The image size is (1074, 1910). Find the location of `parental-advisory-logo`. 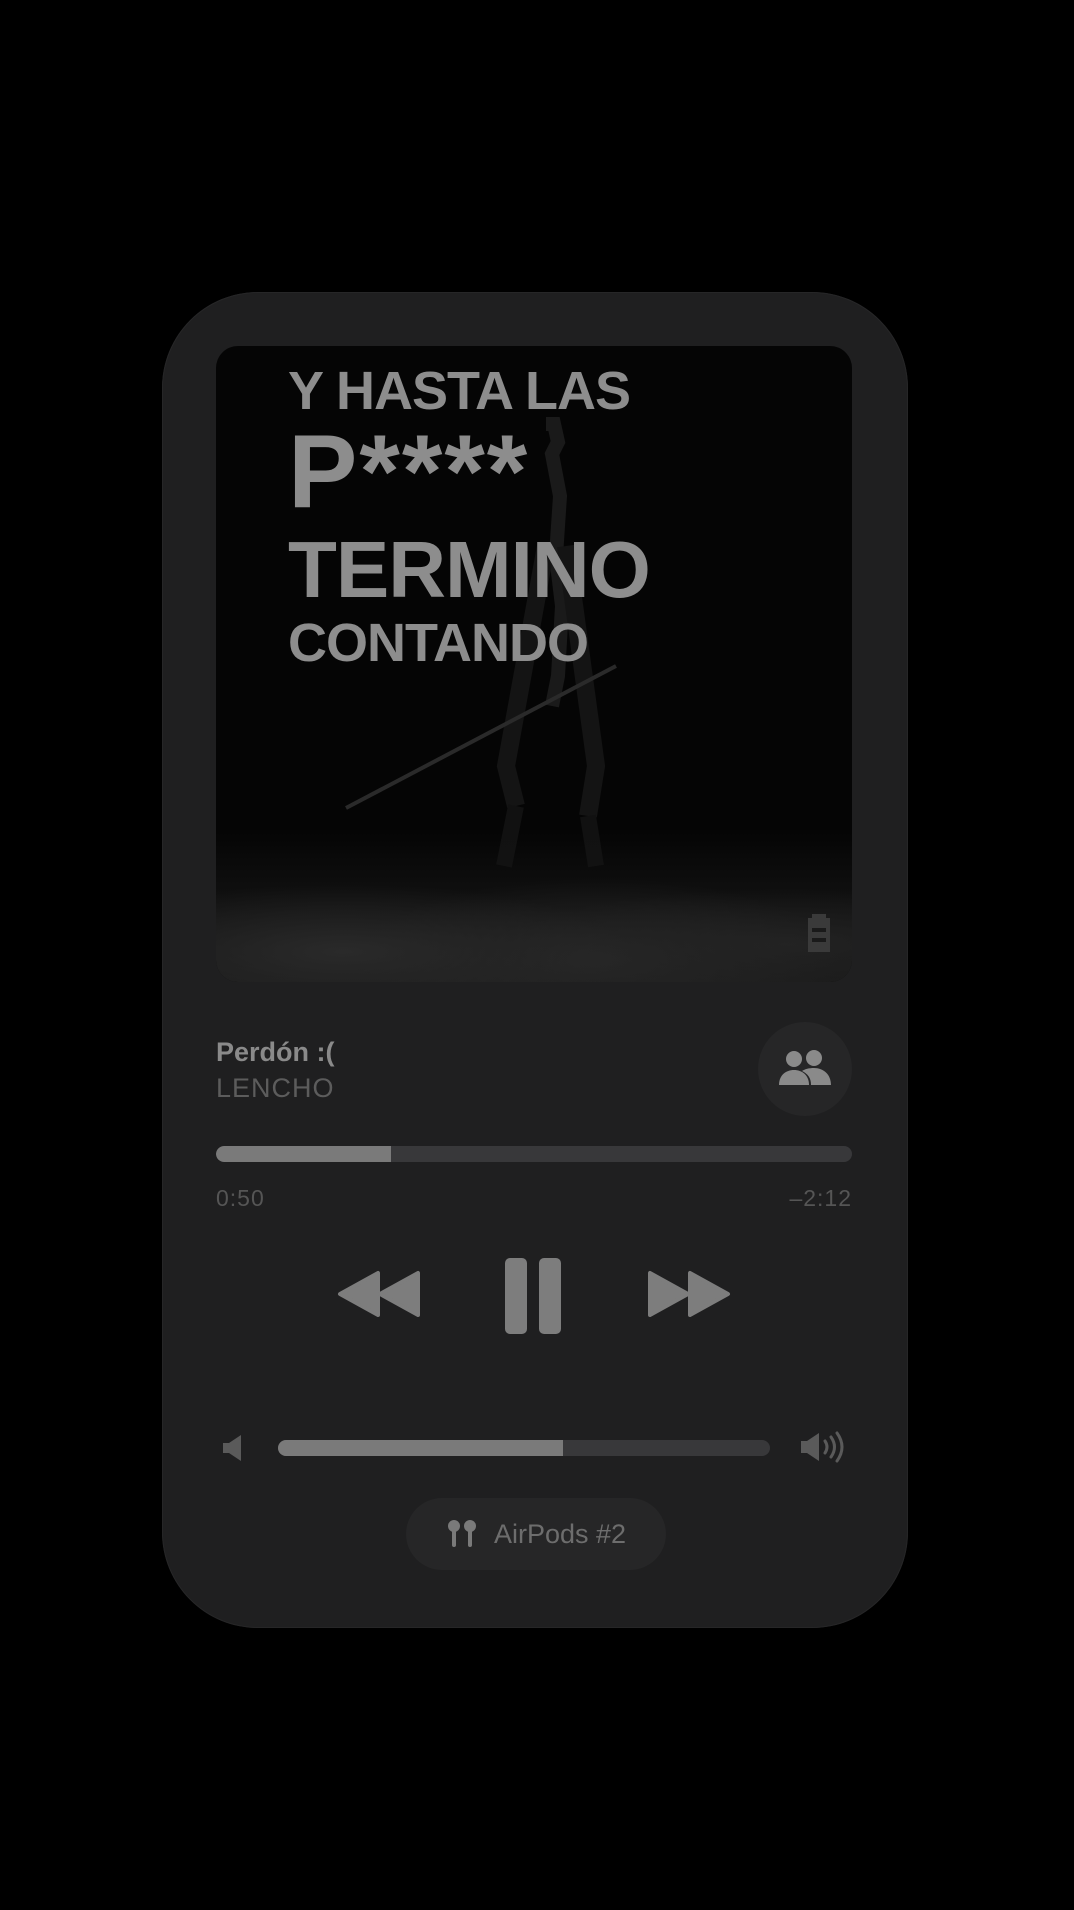

parental-advisory-logo is located at coordinates (819, 933).